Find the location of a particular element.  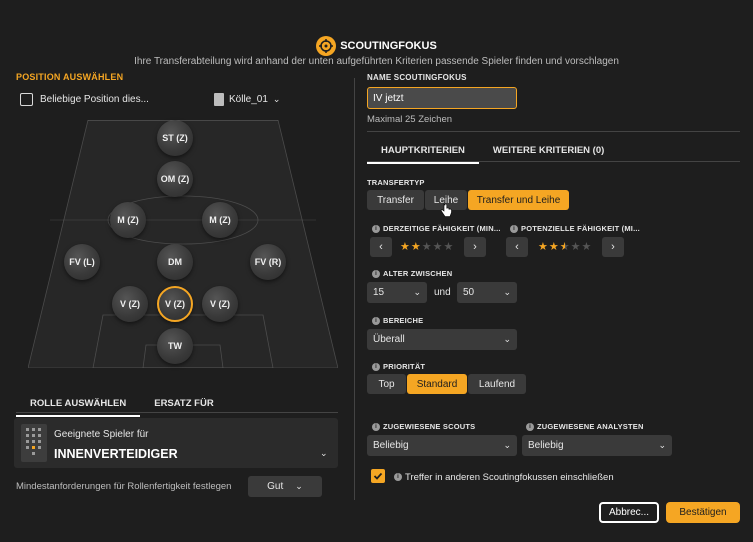

position-v-right: V (Z) is located at coordinates (220, 304).